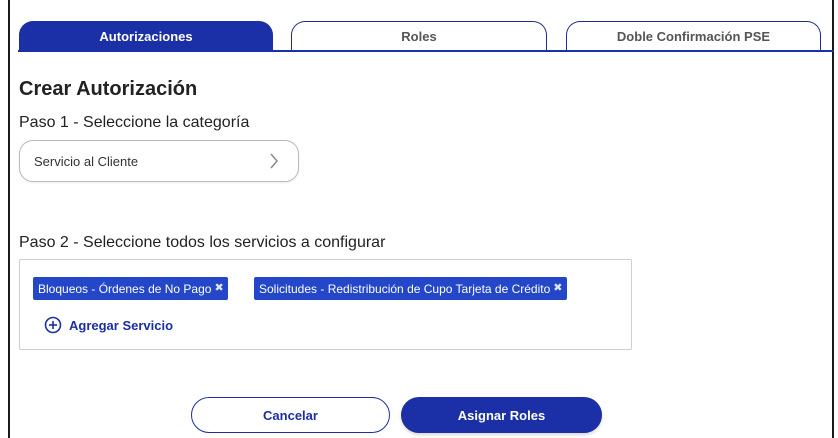 The height and width of the screenshot is (438, 838). What do you see at coordinates (134, 122) in the screenshot?
I see `step1-label: Paso 1 - Seleccione la categoría` at bounding box center [134, 122].